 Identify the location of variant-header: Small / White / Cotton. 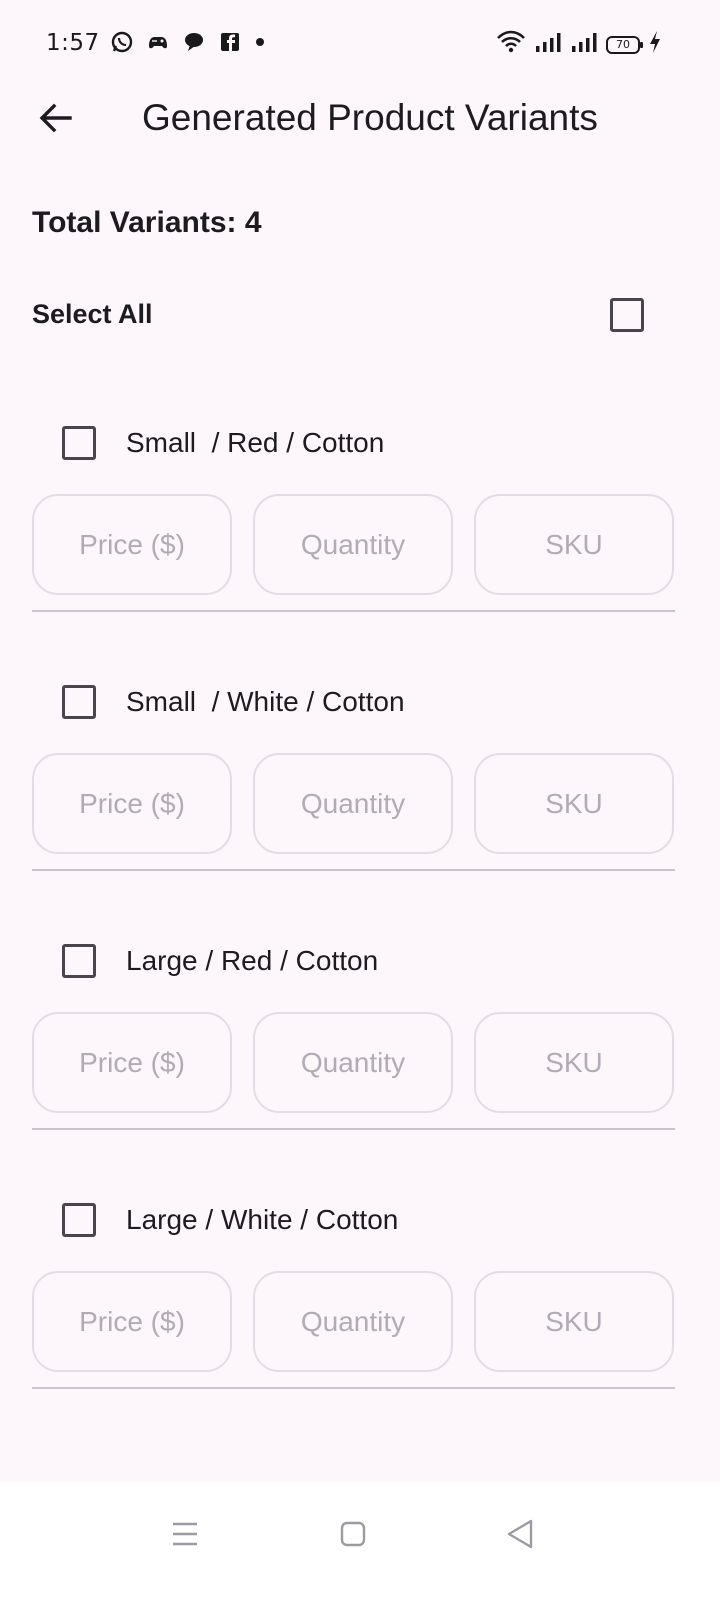
(233, 702).